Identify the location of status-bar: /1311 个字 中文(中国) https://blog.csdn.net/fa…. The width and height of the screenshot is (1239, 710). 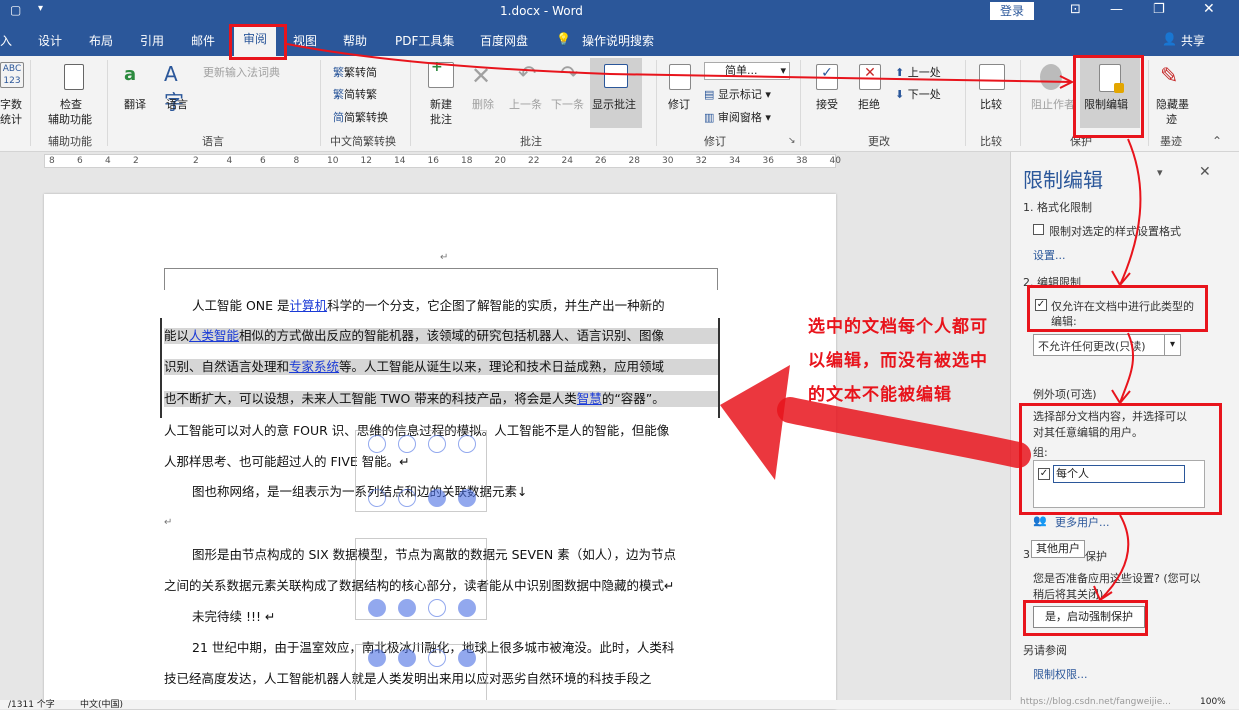
(619, 703).